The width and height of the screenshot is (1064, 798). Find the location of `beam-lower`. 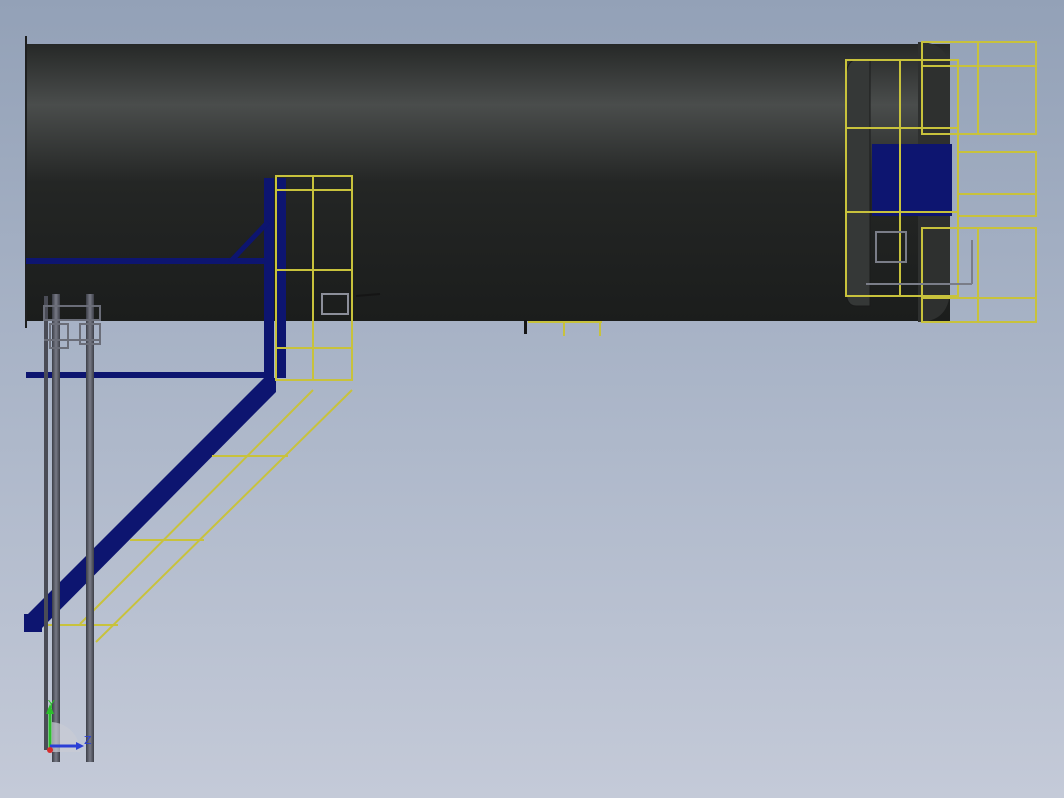

beam-lower is located at coordinates (148, 375).